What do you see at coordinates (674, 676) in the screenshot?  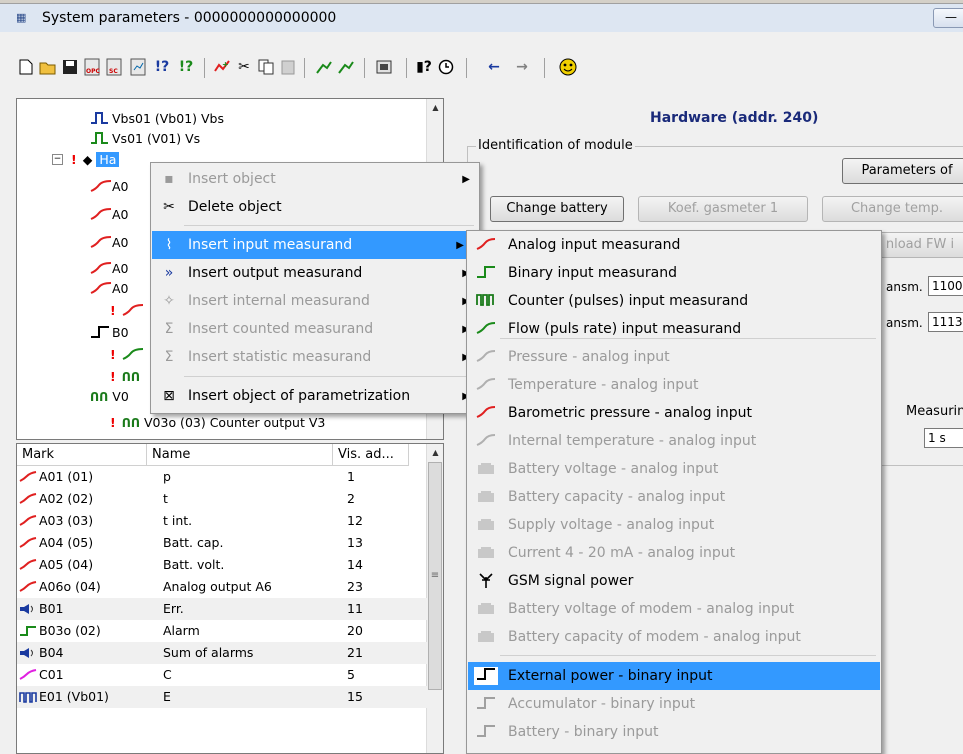 I see `submenu-item: External power - binary input` at bounding box center [674, 676].